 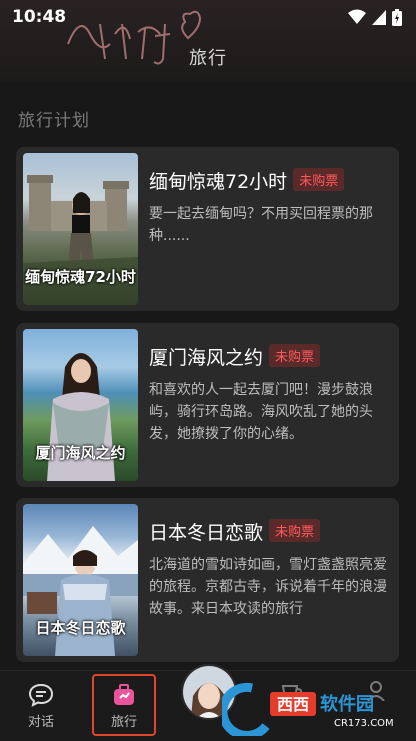 What do you see at coordinates (80, 405) in the screenshot?
I see `card-thumbnail: 厦门海风之约` at bounding box center [80, 405].